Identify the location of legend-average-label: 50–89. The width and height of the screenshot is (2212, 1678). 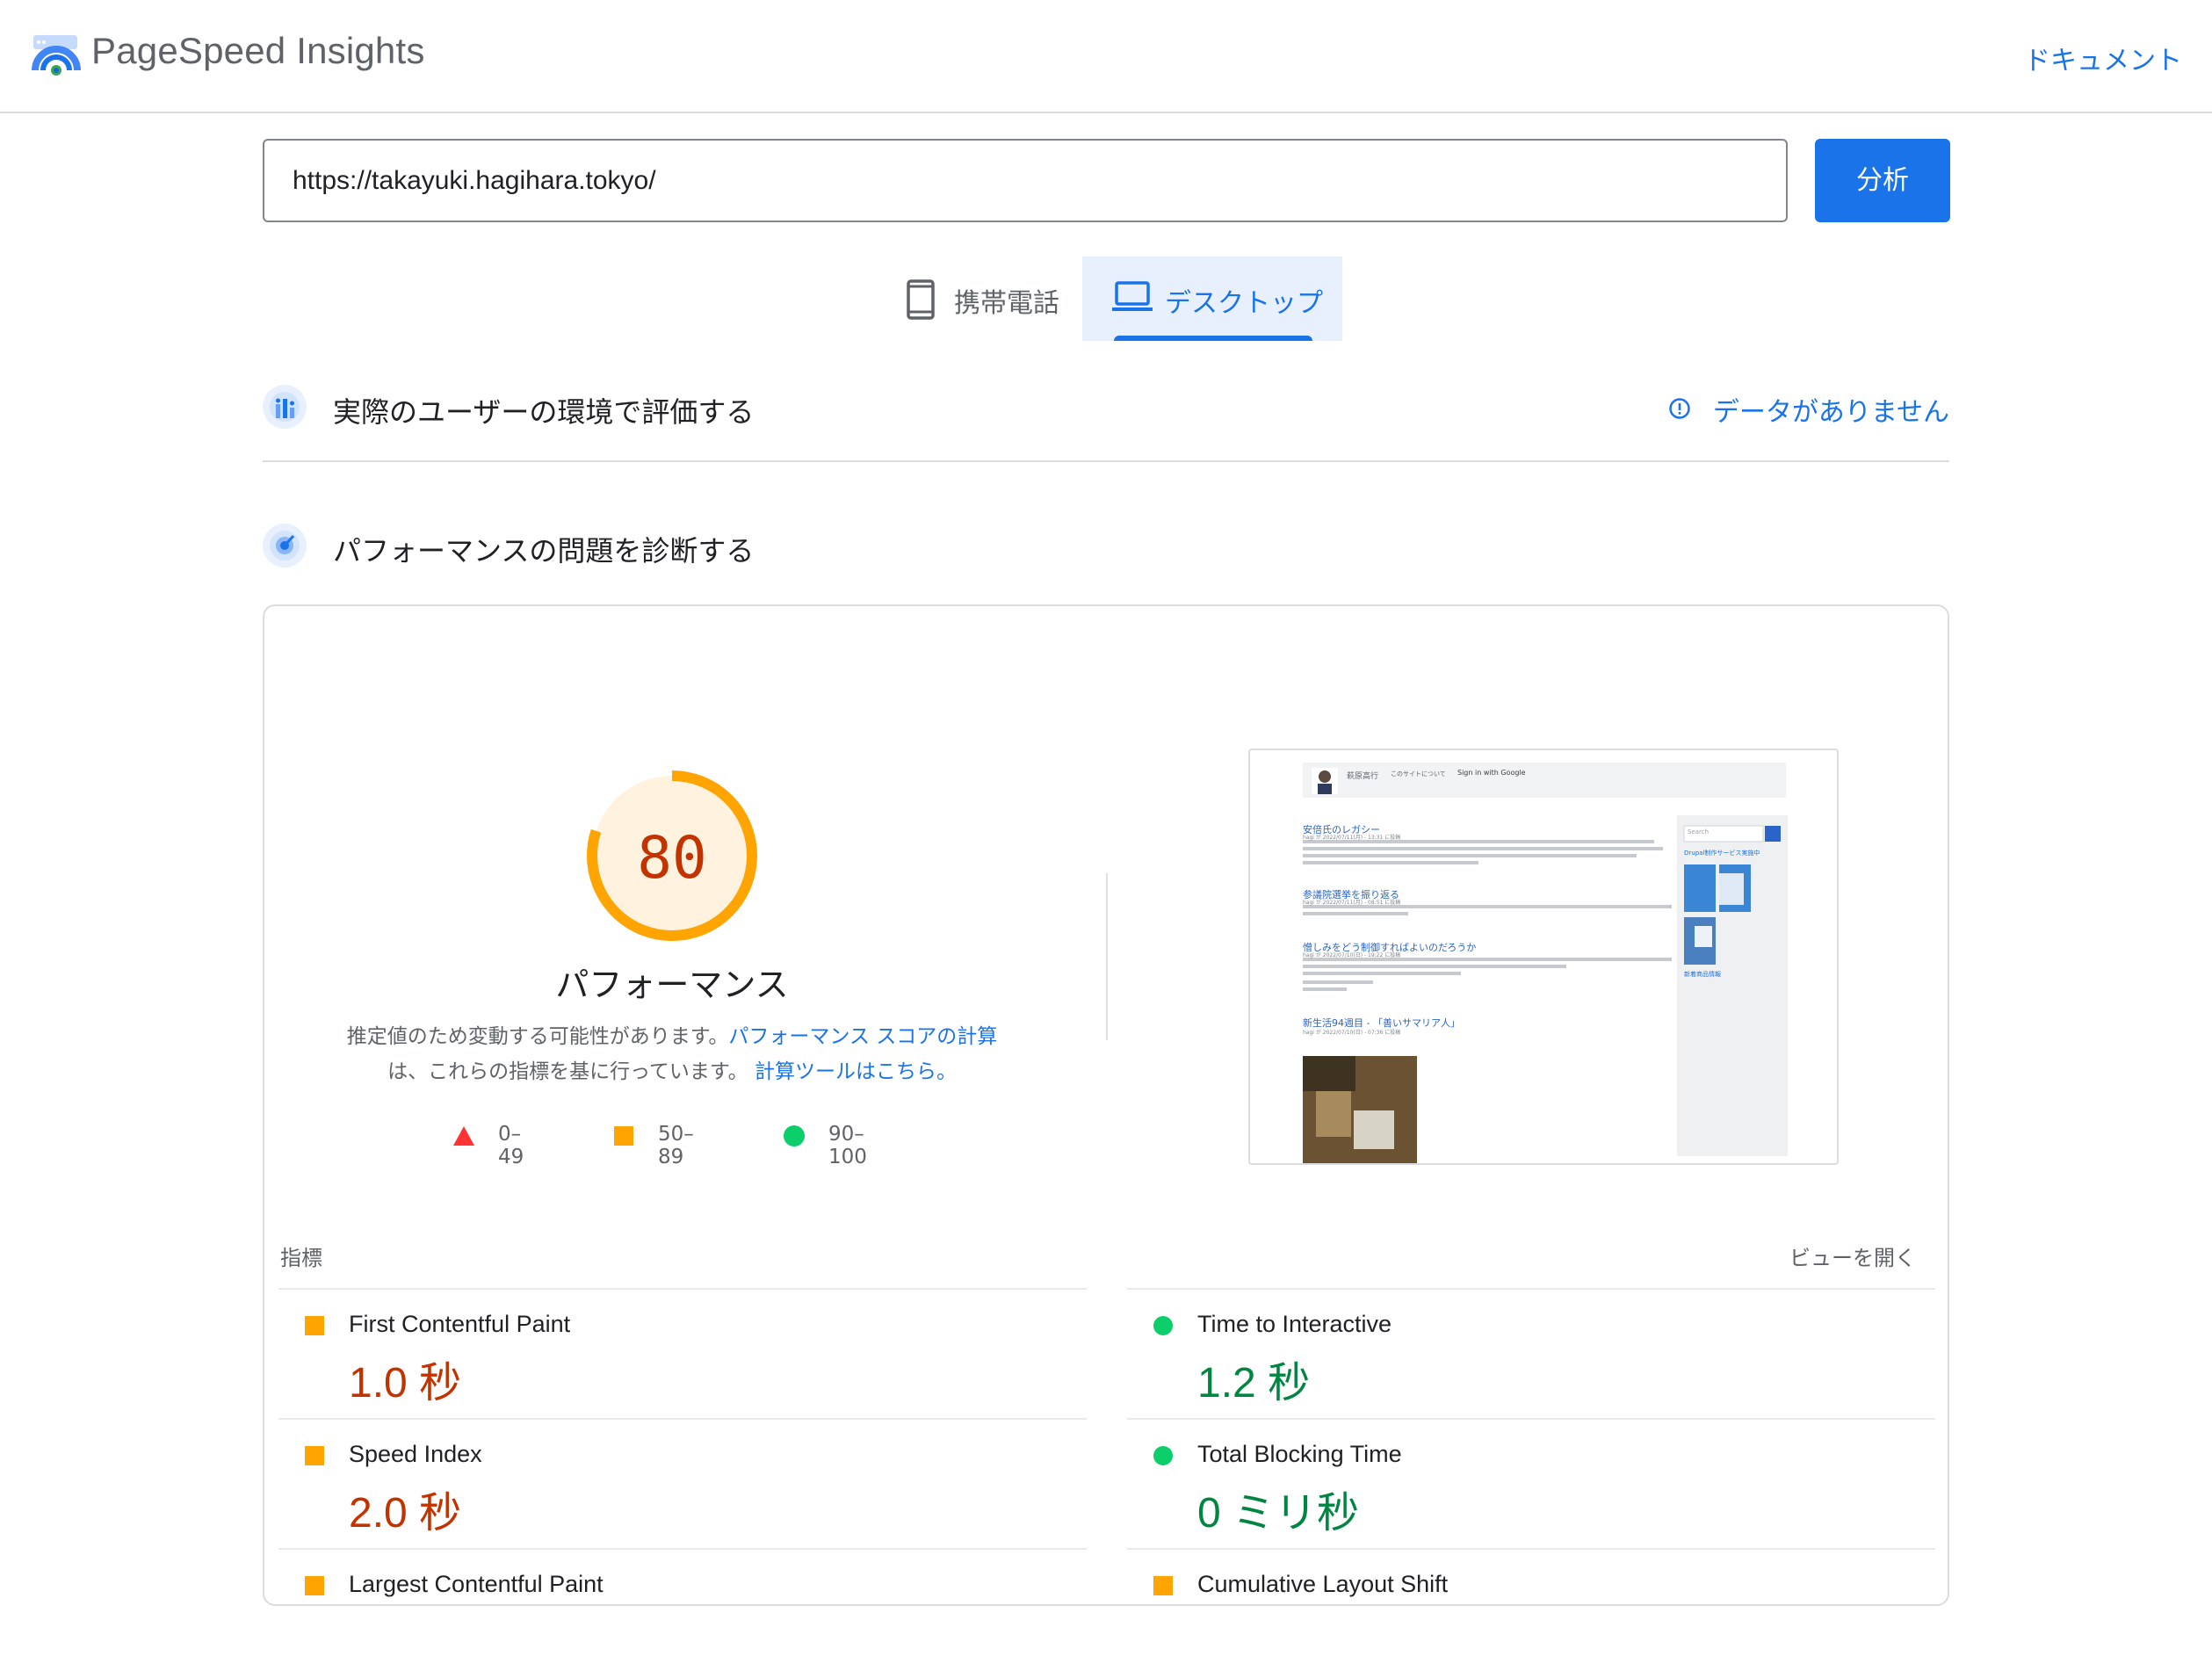
(676, 1145).